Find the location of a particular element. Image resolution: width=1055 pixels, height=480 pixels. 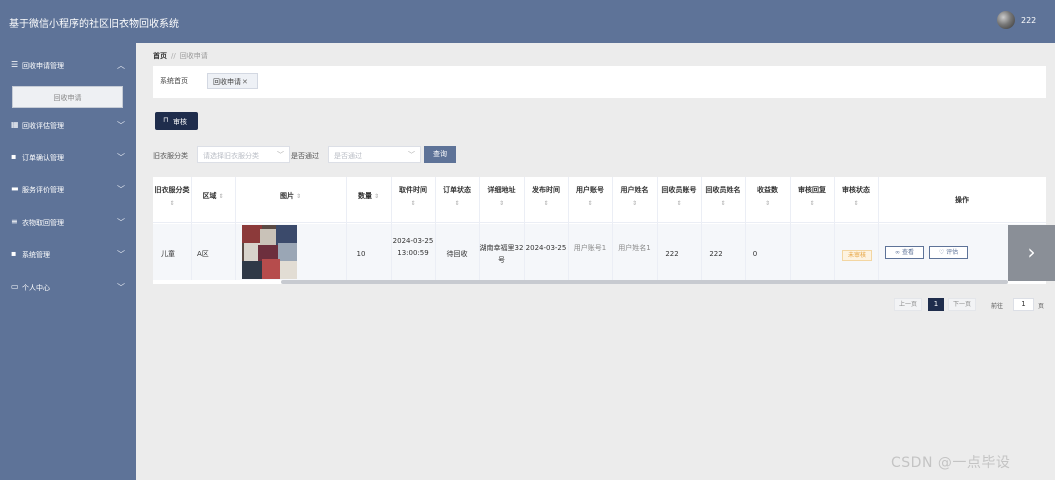

column-header-user-name: 用户姓名 ⇕ is located at coordinates (634, 197).